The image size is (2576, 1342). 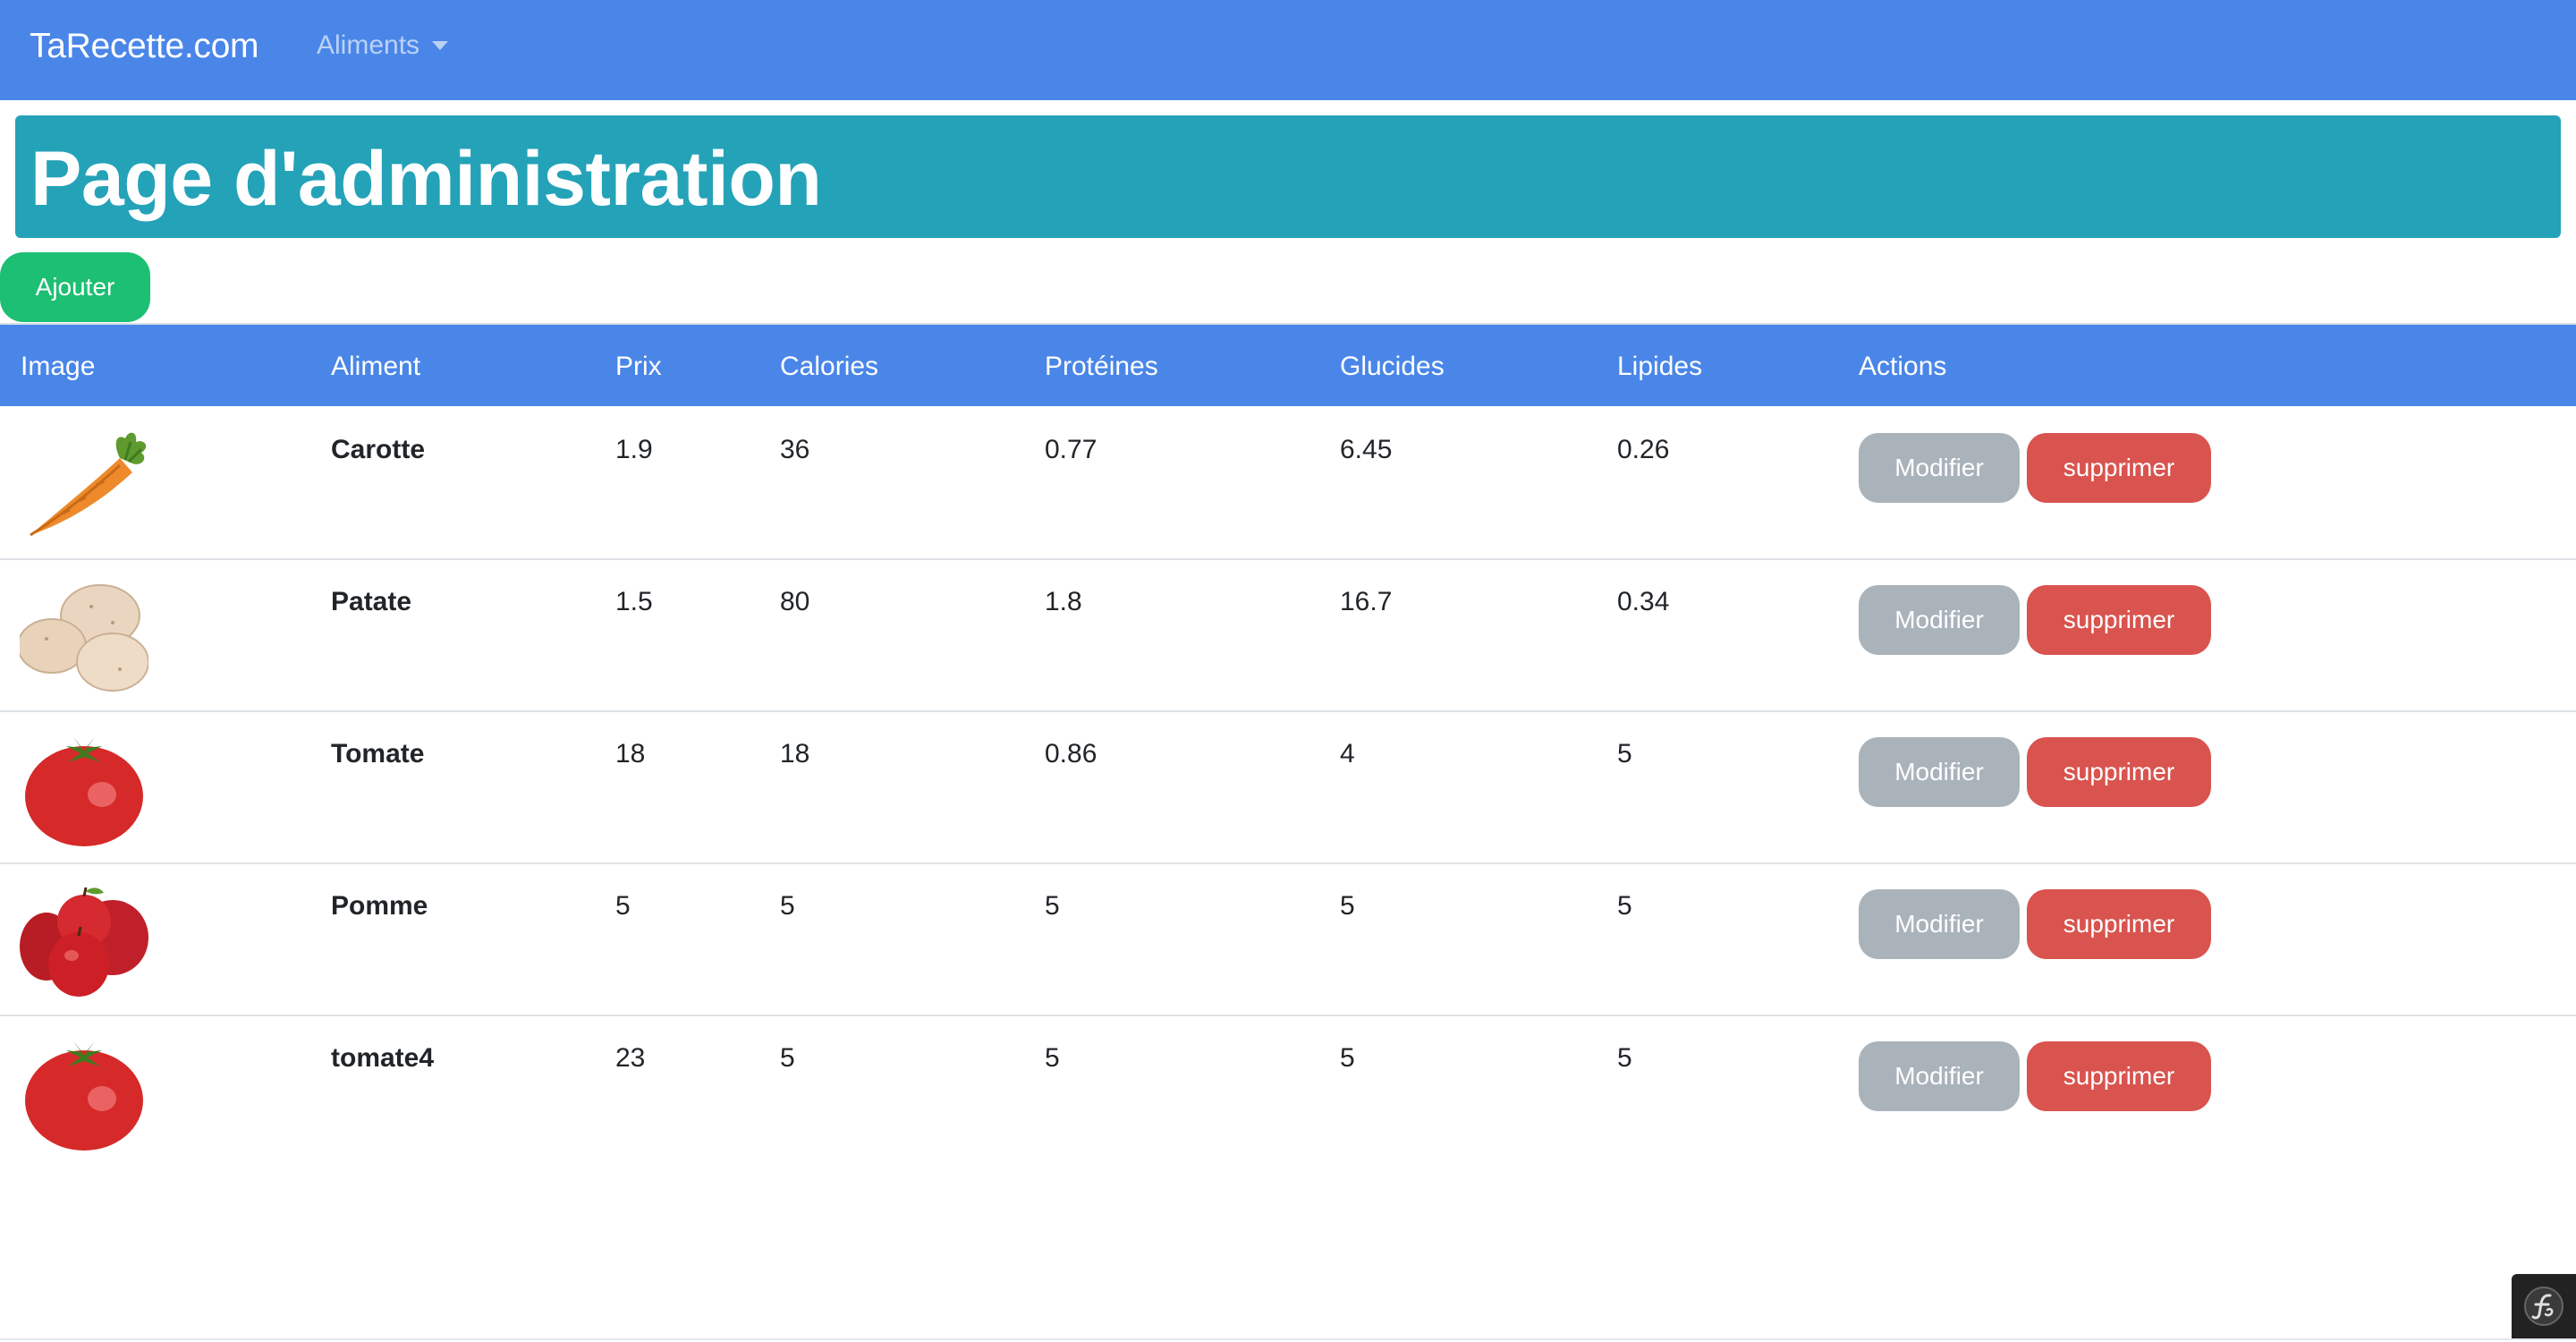 I want to click on page-bottom-divider, so click(x=1288, y=1339).